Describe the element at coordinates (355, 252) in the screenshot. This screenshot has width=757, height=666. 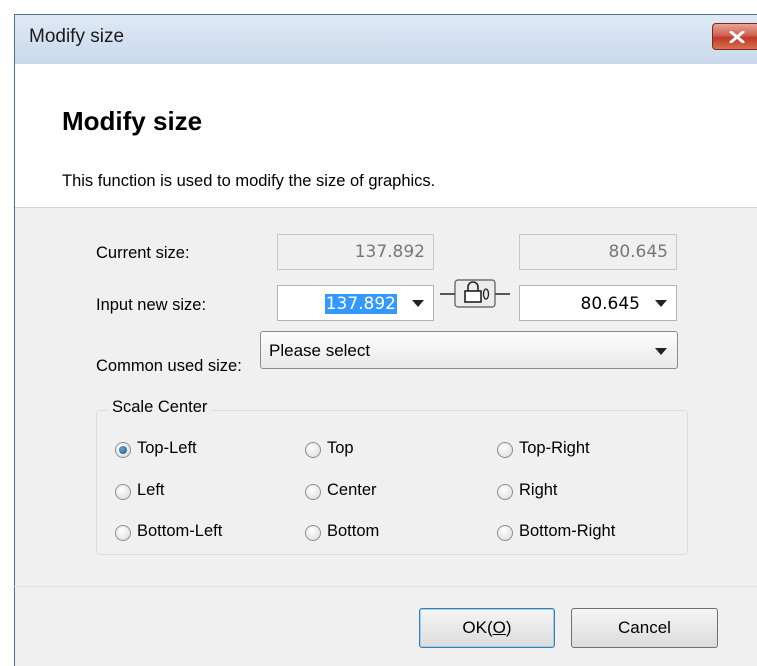
I see `current-width-field: 137.892` at that location.